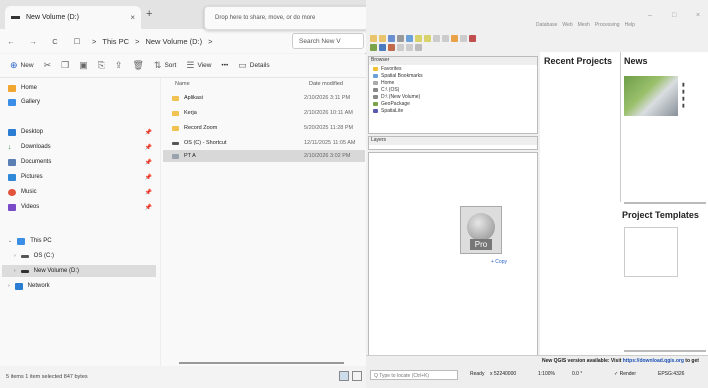 Image resolution: width=708 pixels, height=388 pixels. Describe the element at coordinates (400, 47) in the screenshot. I see `edit-icon` at that location.